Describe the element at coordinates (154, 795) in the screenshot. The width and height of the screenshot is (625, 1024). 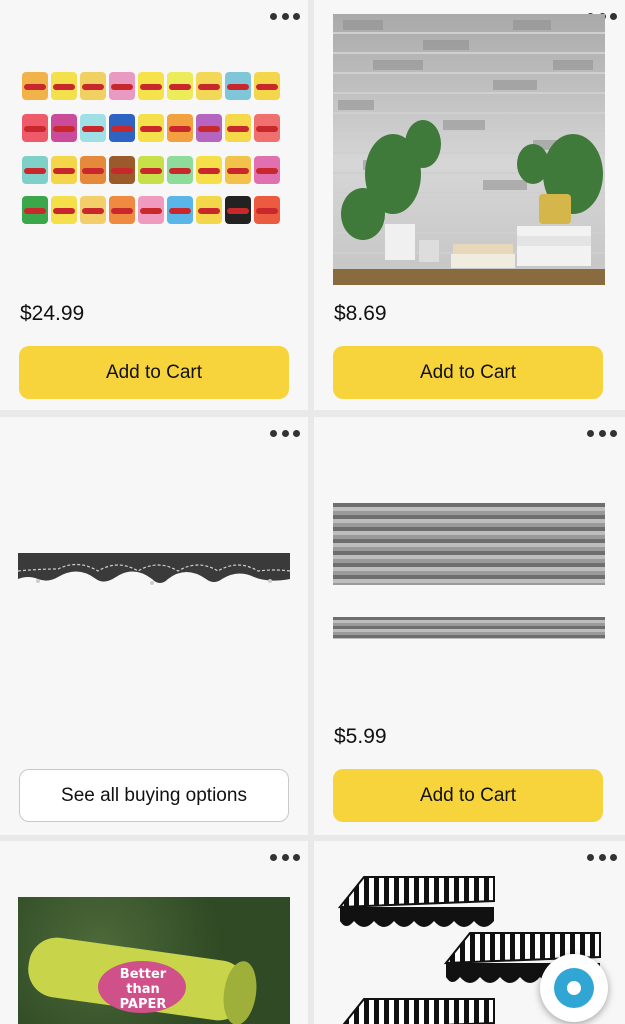
I see `see-all-buying-options-button: See all buying options` at that location.